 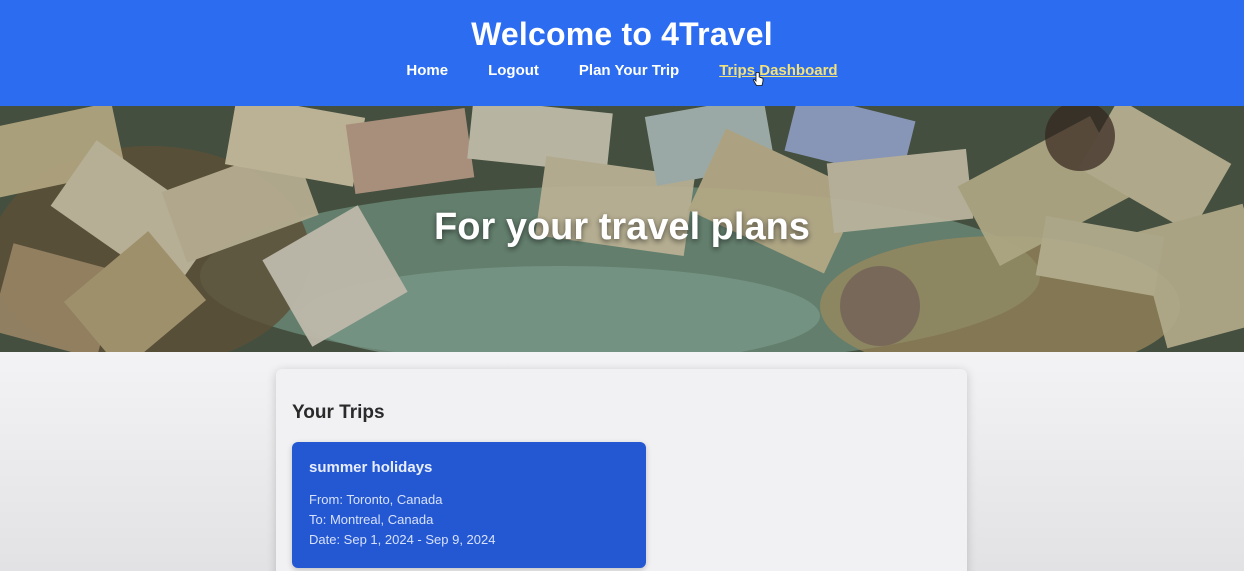 I want to click on trip-name: summer holidays, so click(x=371, y=467).